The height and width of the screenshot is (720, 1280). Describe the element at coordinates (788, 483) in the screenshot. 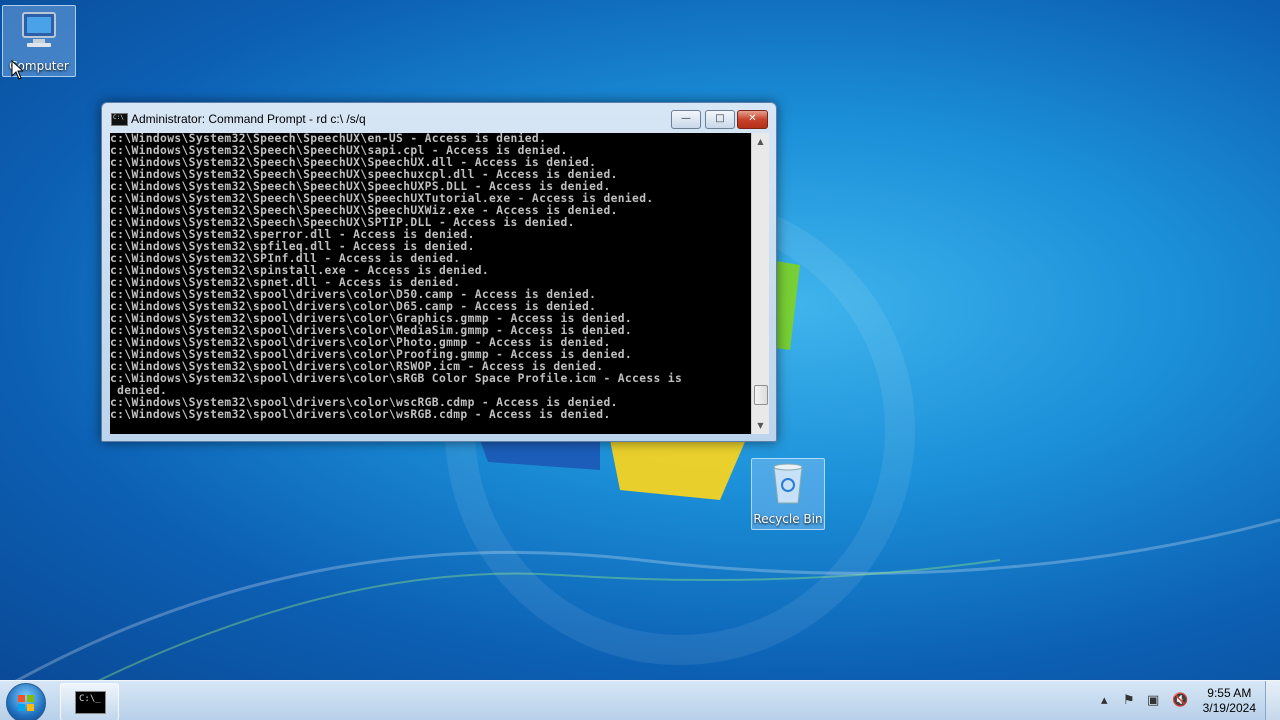

I see `recycle-bin-icon` at that location.